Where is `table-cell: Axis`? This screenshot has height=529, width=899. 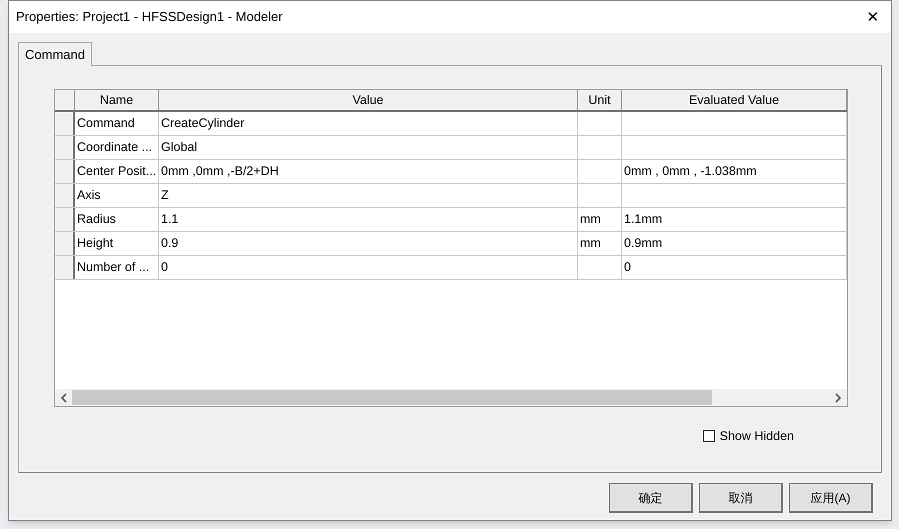 table-cell: Axis is located at coordinates (117, 195).